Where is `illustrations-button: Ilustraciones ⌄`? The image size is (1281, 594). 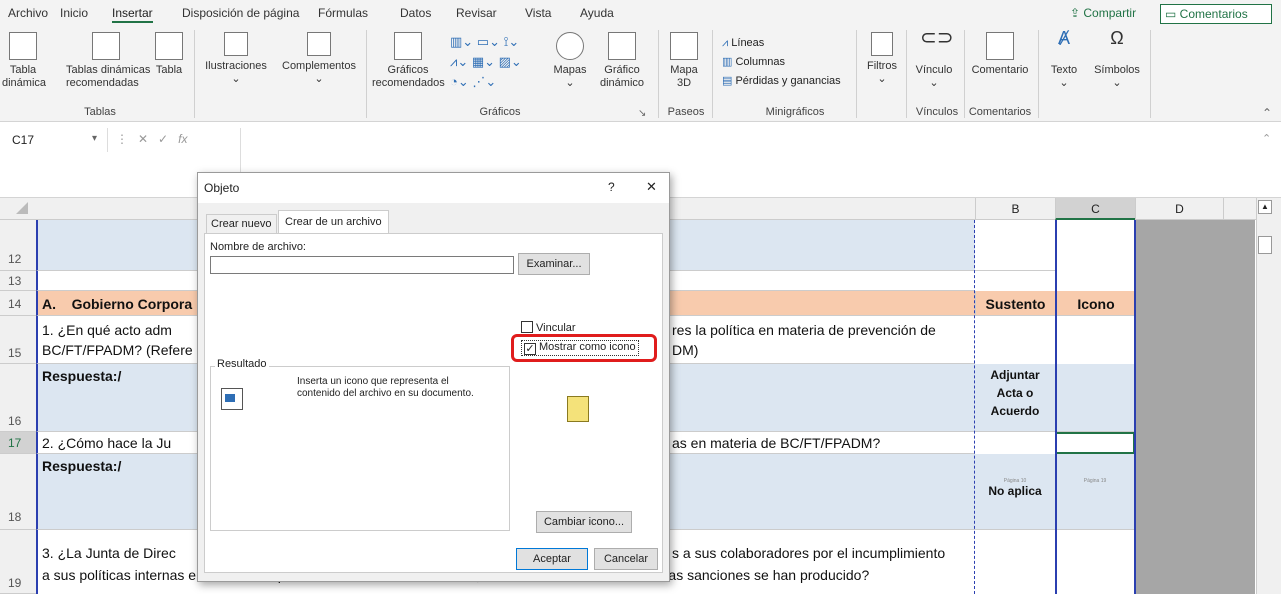
illustrations-button: Ilustraciones ⌄ is located at coordinates (236, 59).